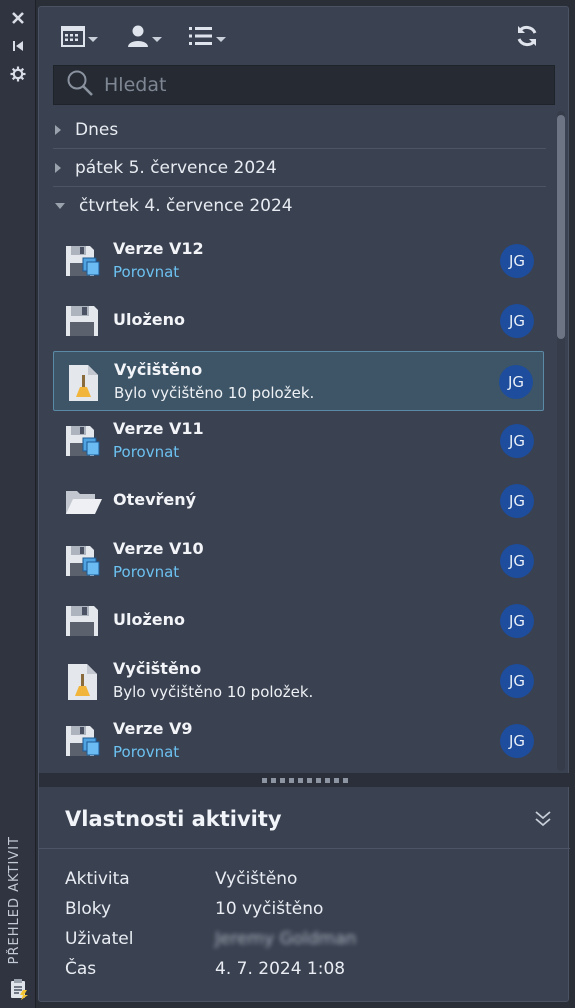 This screenshot has width=575, height=1008. What do you see at coordinates (186, 206) in the screenshot?
I see `group-label: čtvrtek 4. července 2024` at bounding box center [186, 206].